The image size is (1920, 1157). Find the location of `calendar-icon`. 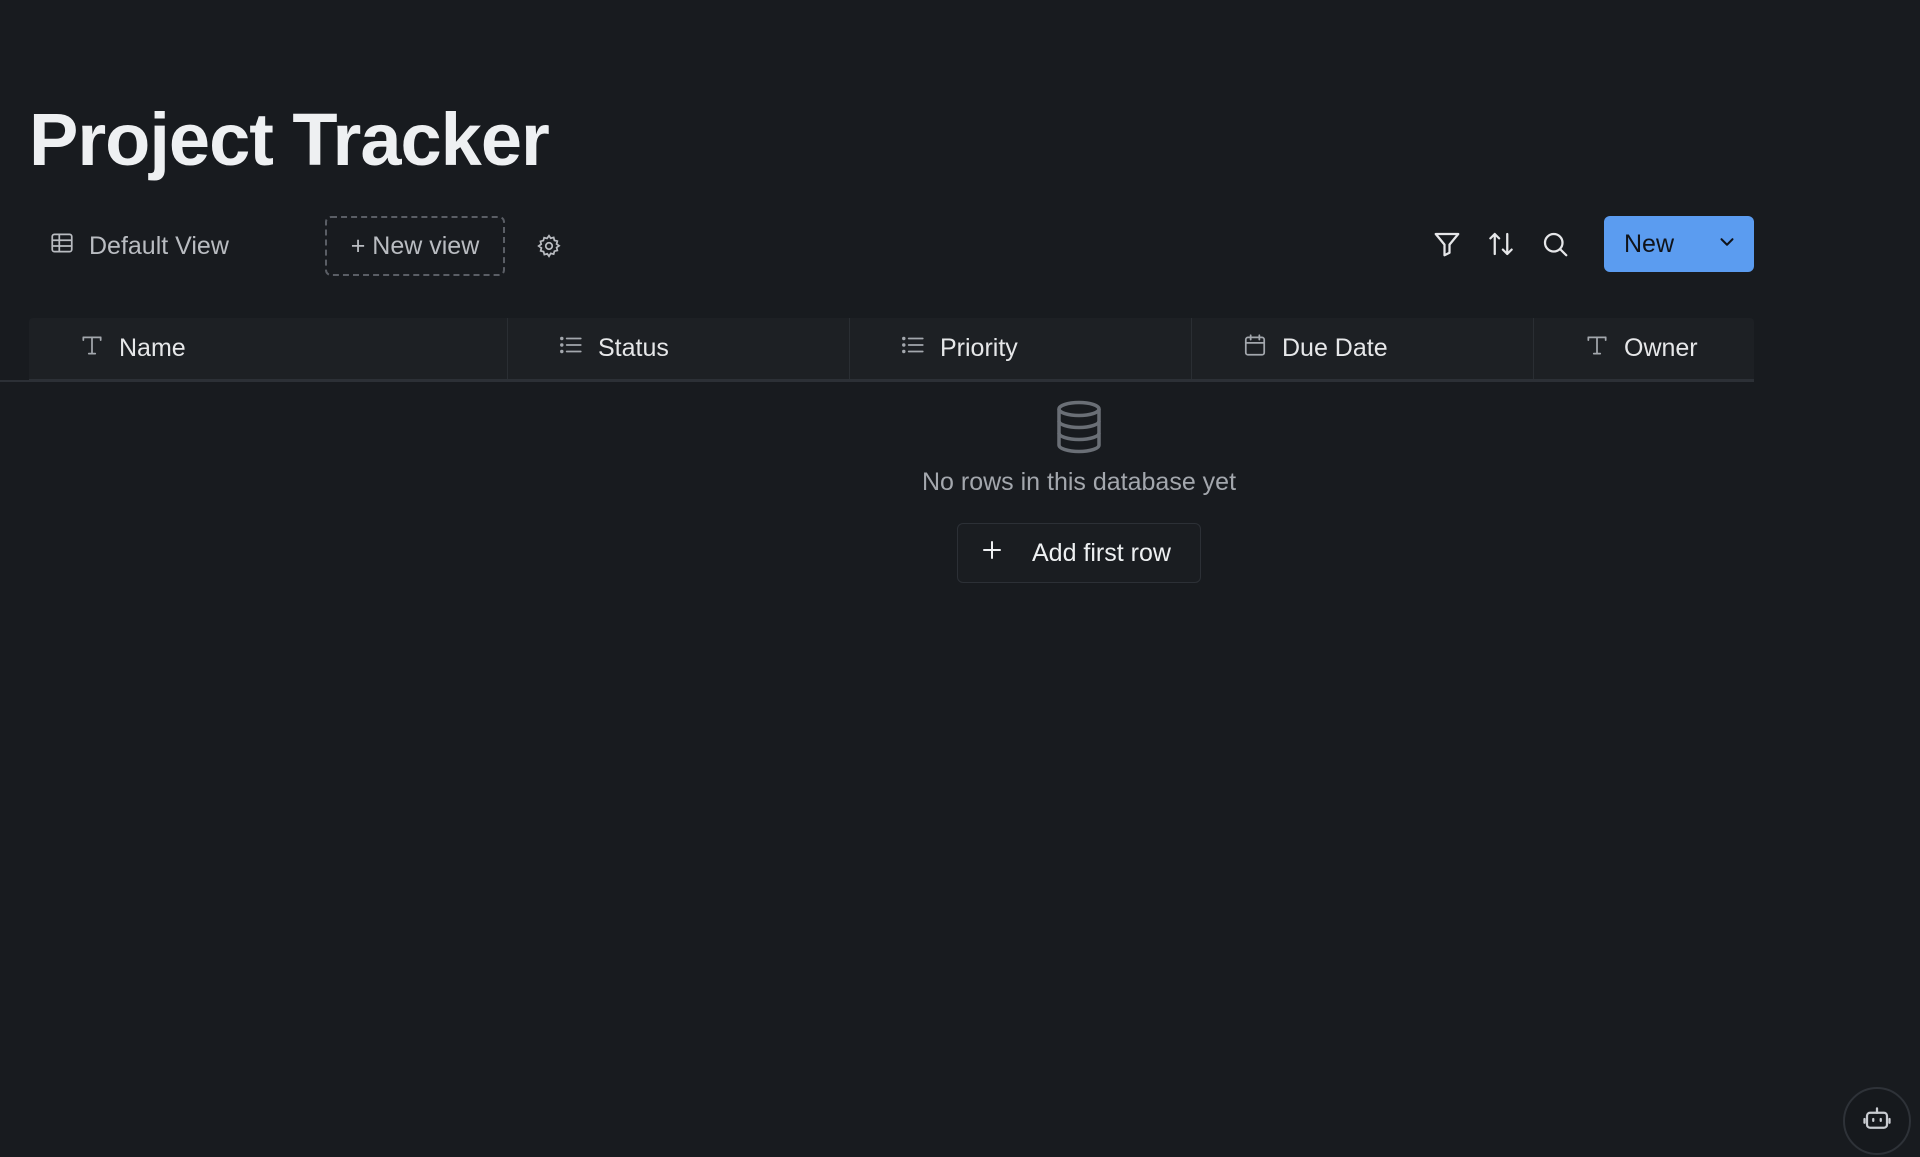

calendar-icon is located at coordinates (1255, 348).